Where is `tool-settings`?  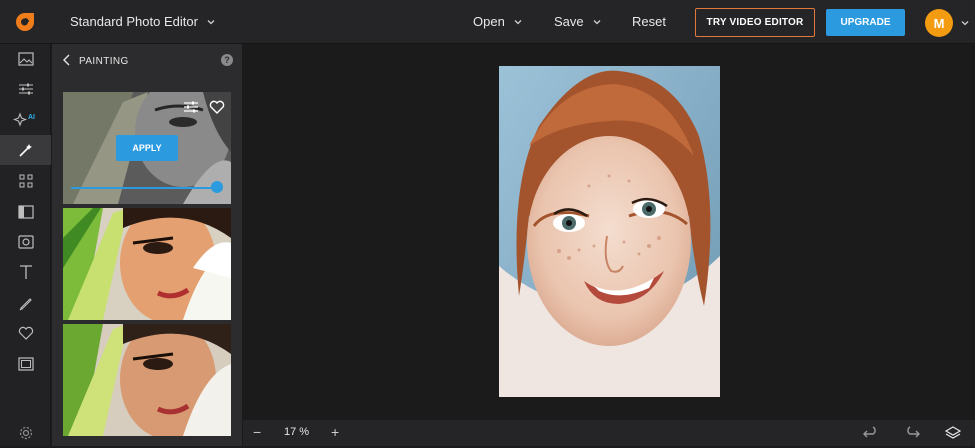 tool-settings is located at coordinates (25, 433).